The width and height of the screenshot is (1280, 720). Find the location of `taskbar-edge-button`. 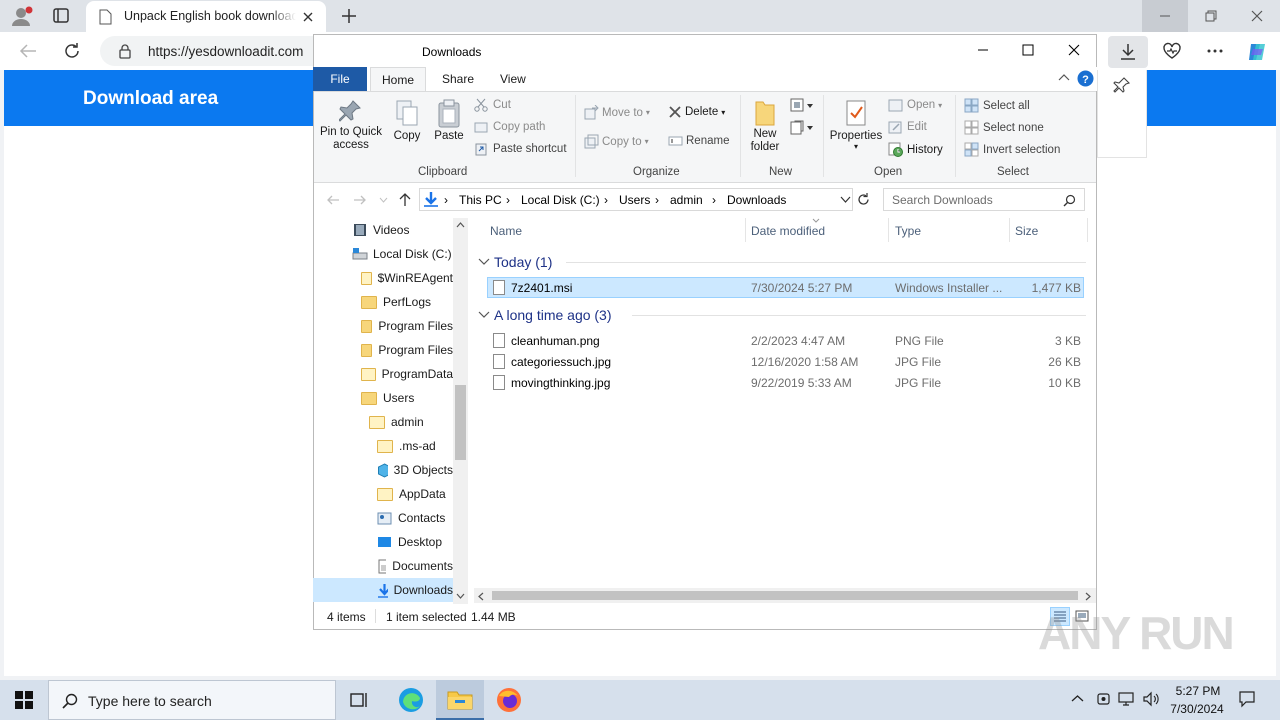

taskbar-edge-button is located at coordinates (411, 700).